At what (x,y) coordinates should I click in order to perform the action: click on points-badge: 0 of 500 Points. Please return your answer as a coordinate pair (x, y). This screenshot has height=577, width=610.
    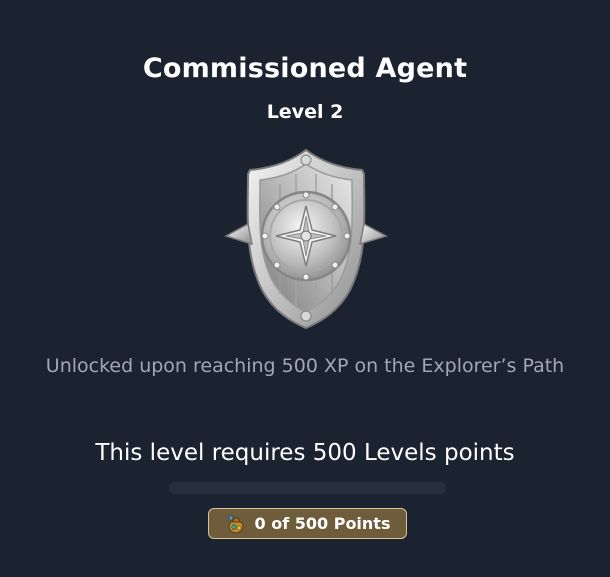
    Looking at the image, I should click on (307, 523).